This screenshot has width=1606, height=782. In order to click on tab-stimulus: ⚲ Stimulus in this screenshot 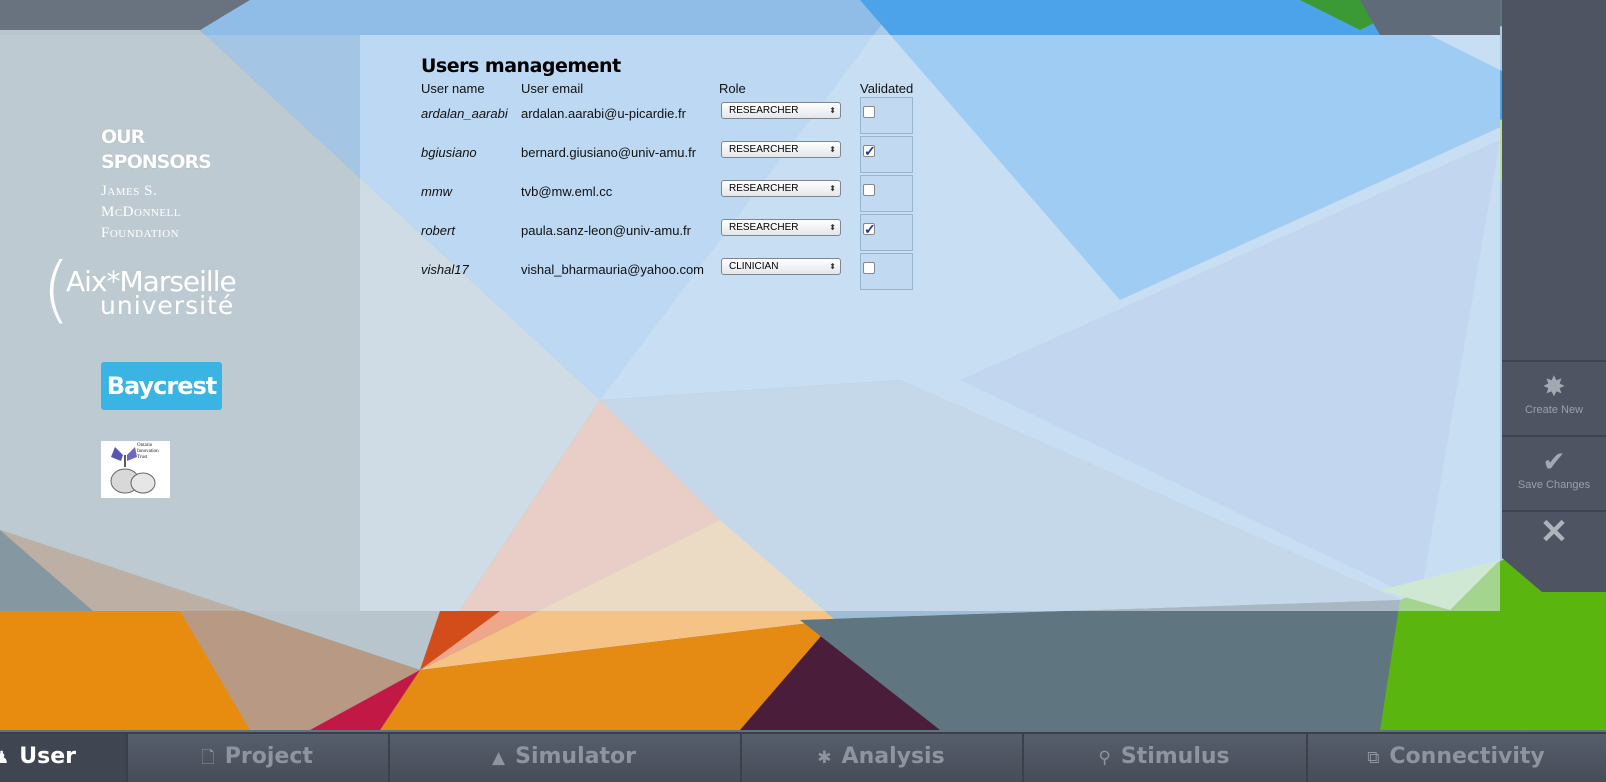, I will do `click(1165, 758)`.